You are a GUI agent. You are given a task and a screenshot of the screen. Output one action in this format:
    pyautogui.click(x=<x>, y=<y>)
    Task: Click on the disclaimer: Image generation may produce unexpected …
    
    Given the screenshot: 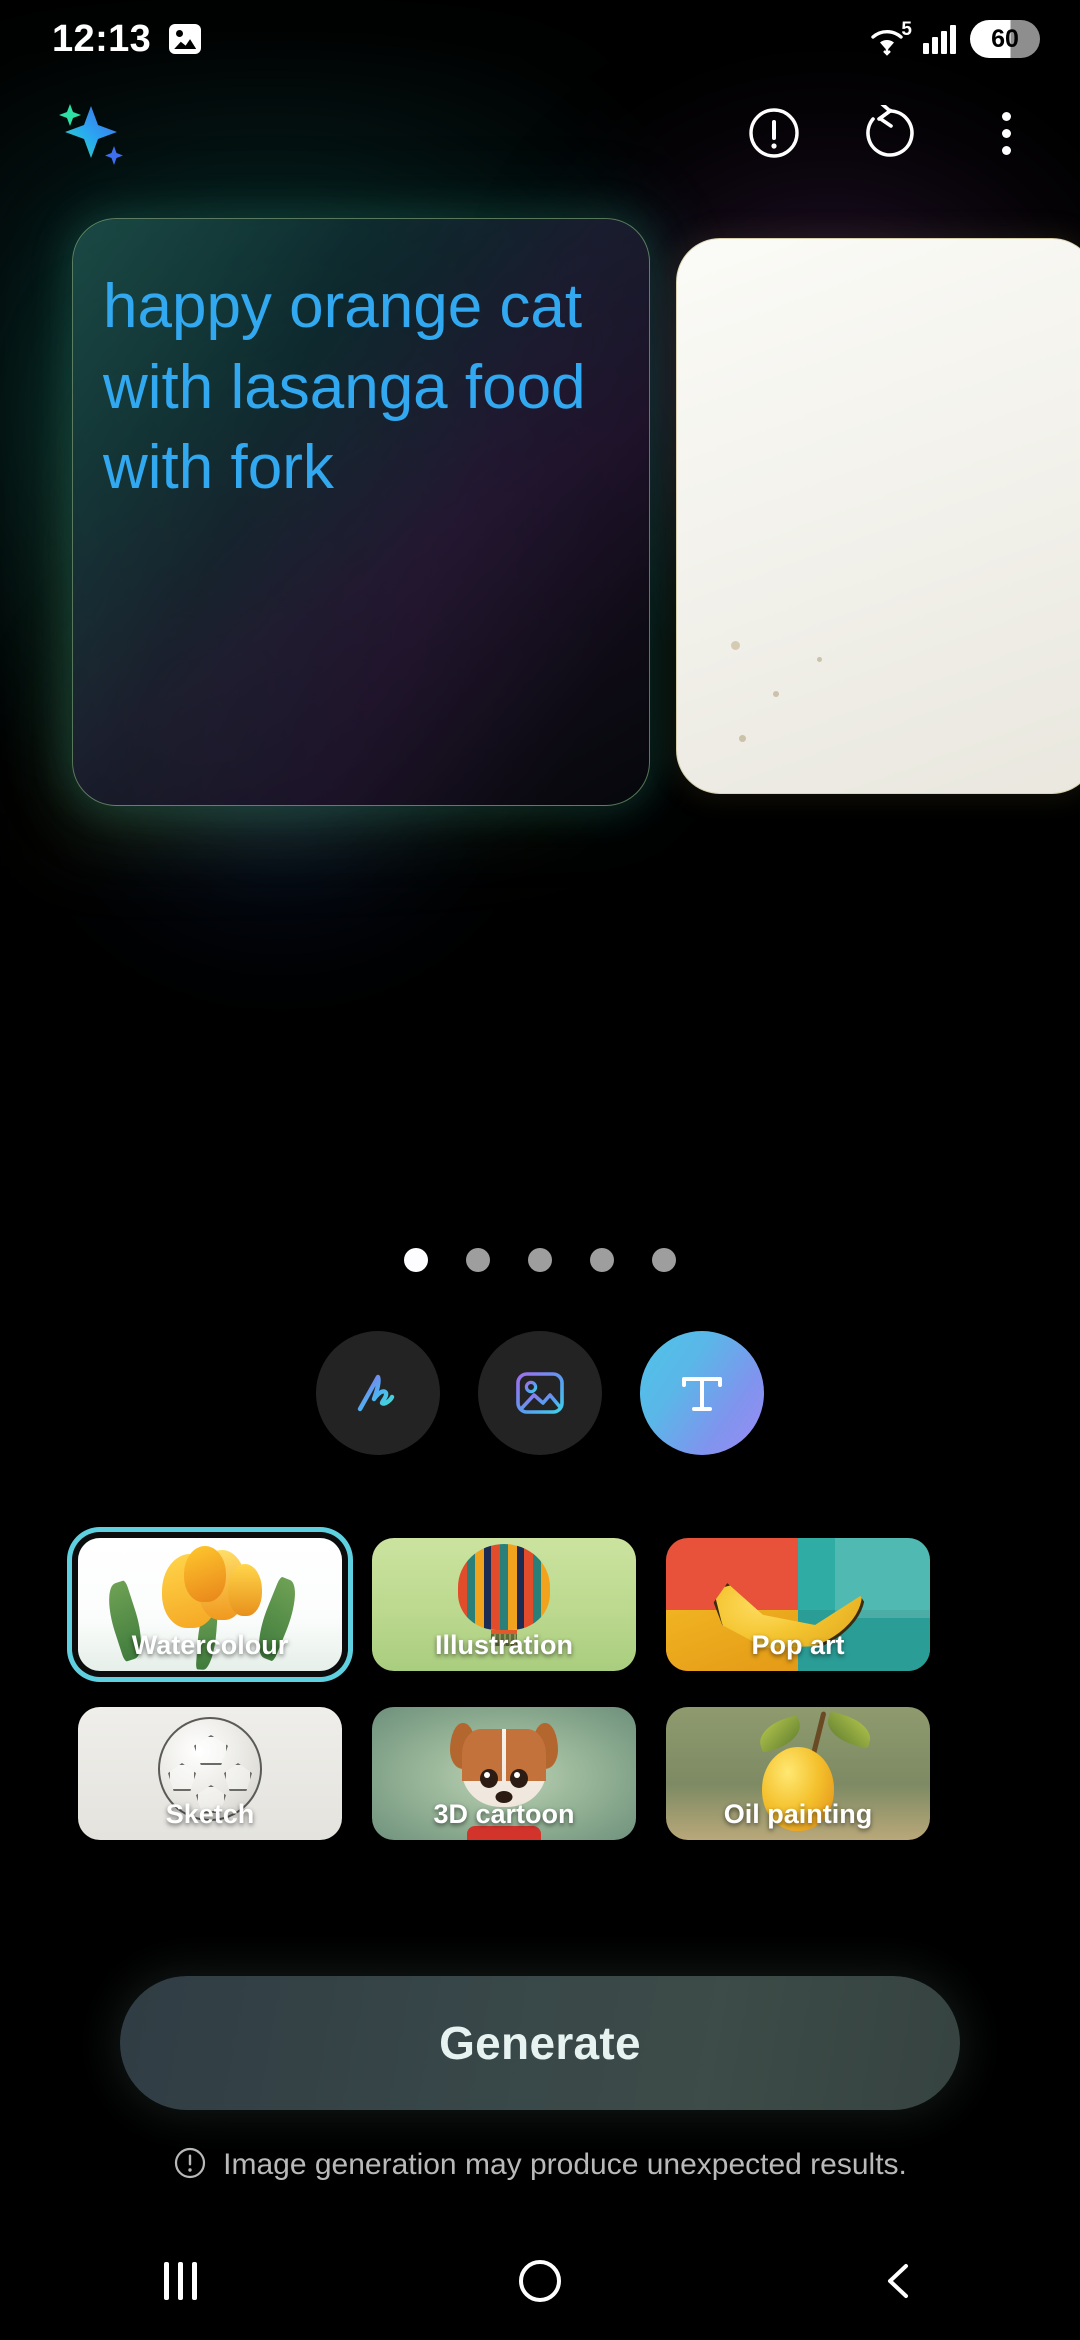 What is the action you would take?
    pyautogui.click(x=540, y=2165)
    